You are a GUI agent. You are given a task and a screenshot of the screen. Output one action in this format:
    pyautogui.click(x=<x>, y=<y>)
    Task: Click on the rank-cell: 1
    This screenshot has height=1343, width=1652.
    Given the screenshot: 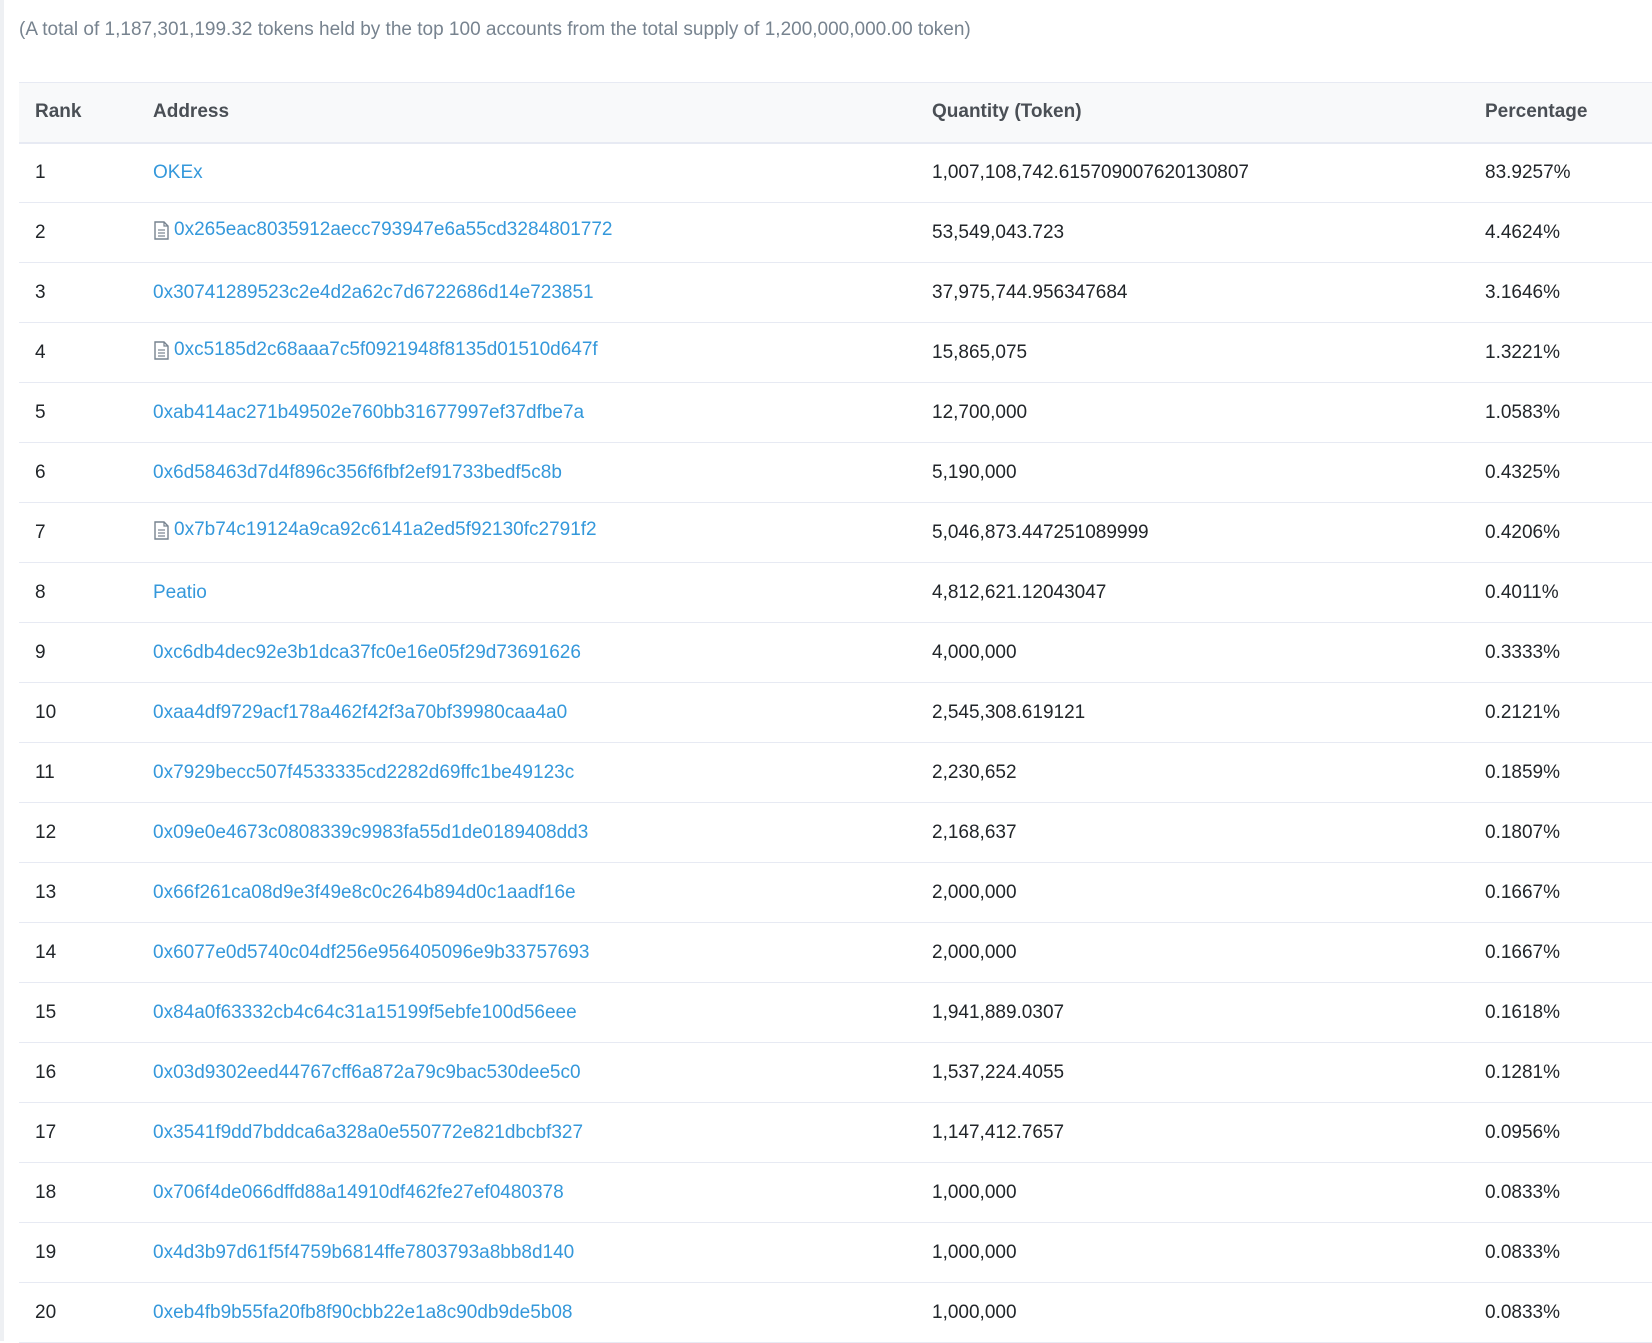 What is the action you would take?
    pyautogui.click(x=78, y=172)
    